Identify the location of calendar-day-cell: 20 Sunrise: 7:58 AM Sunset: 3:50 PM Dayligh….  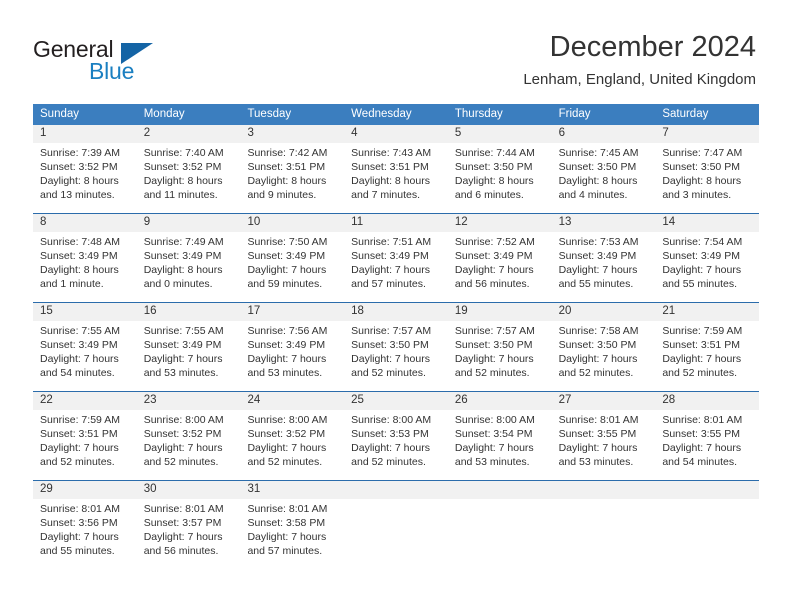
(604, 347).